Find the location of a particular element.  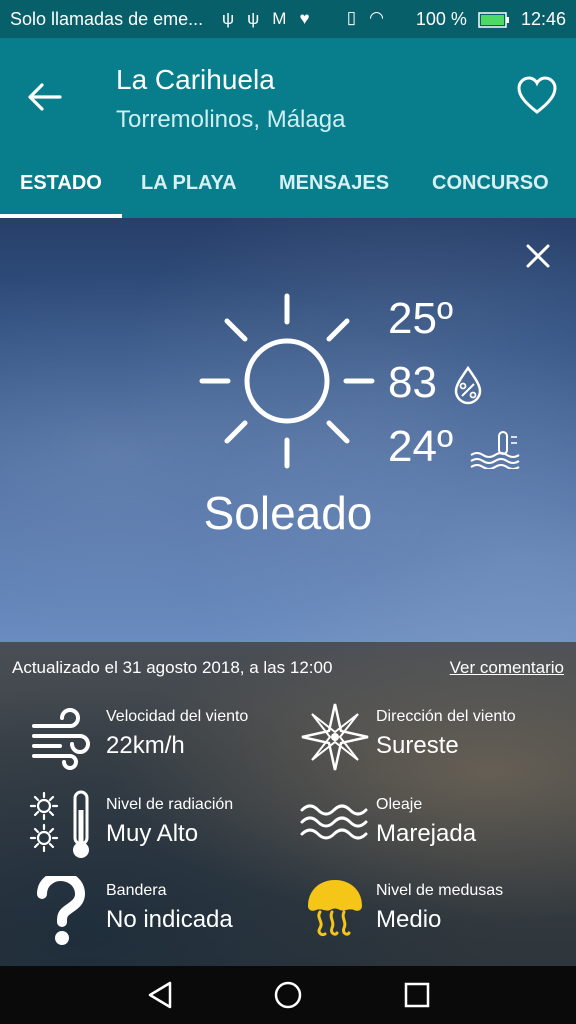

nav-recents-icon is located at coordinates (417, 995).